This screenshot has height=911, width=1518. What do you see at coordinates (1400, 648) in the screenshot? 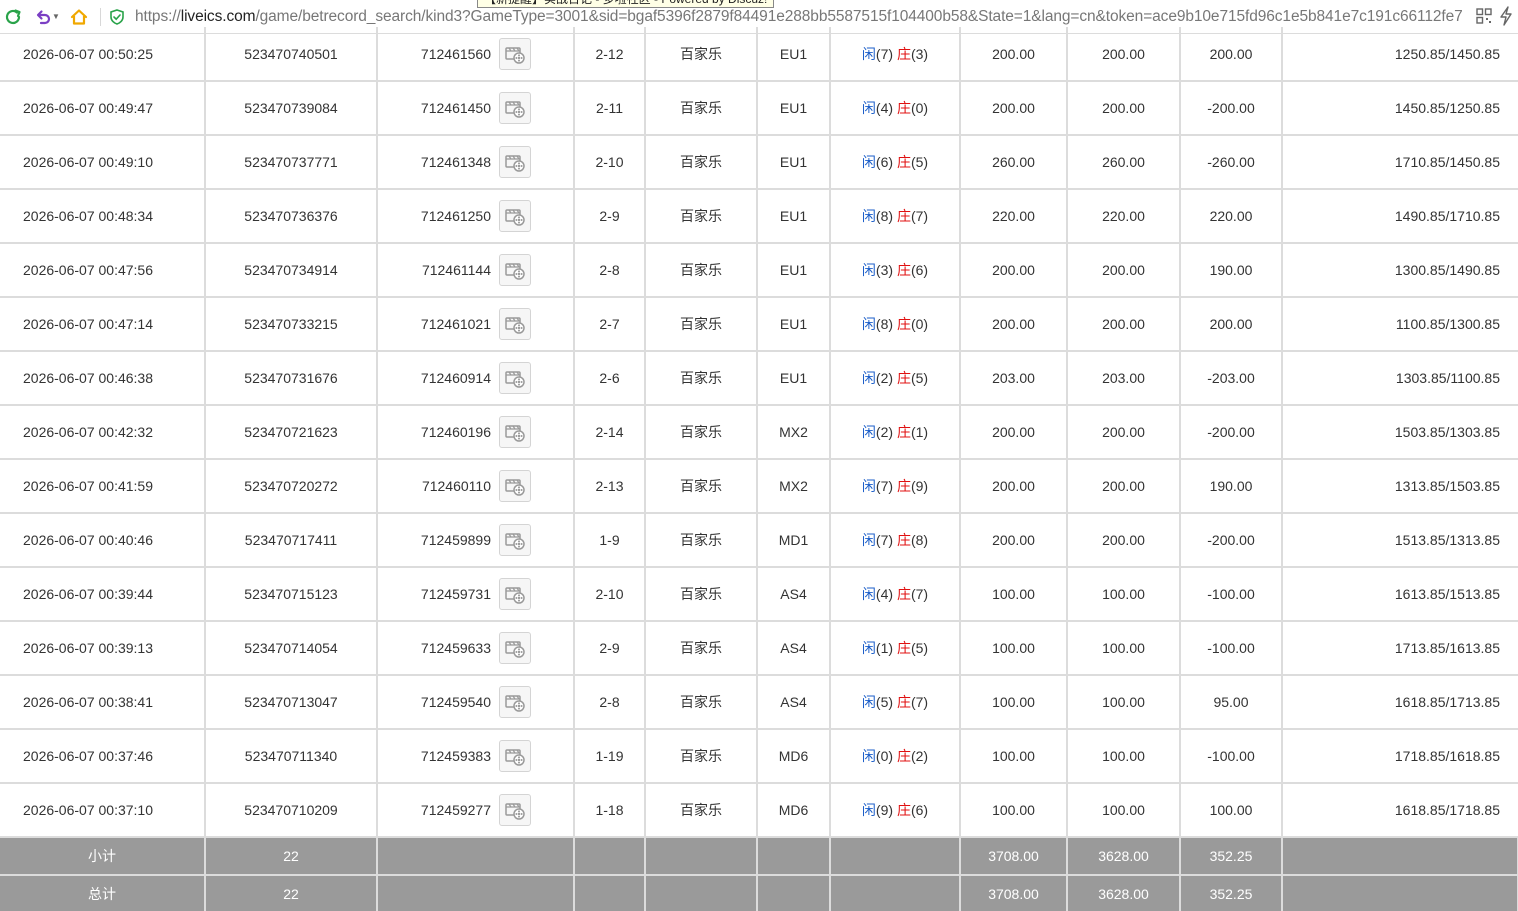
I see `balance: 1713.85/1613.85` at bounding box center [1400, 648].